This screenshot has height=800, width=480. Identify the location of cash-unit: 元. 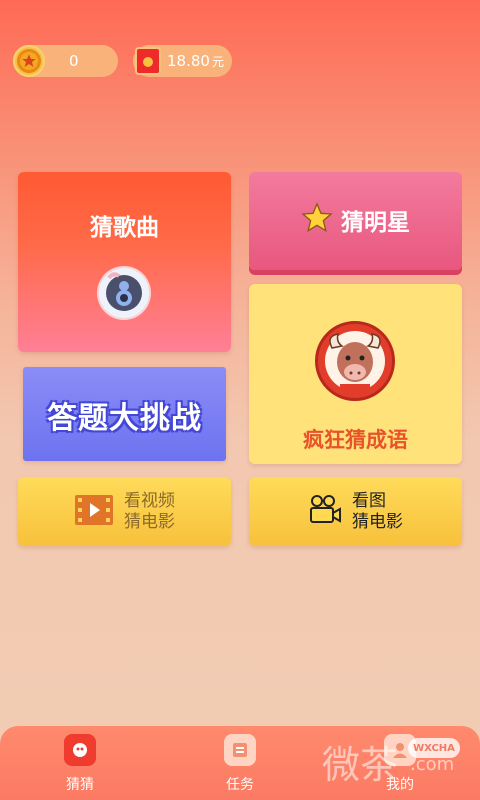
(217, 61).